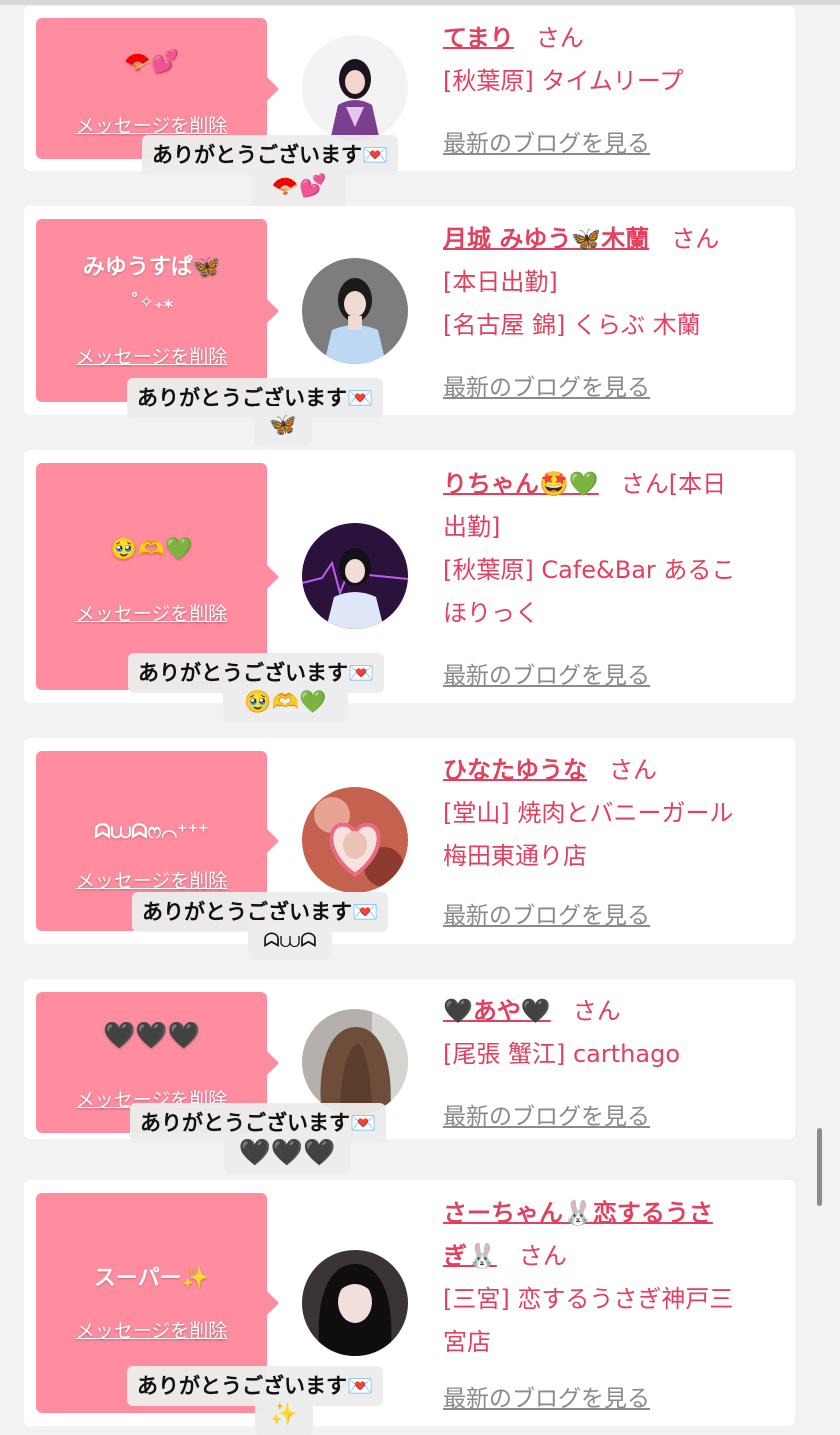 This screenshot has width=840, height=1435. What do you see at coordinates (478, 38) in the screenshot?
I see `cast-name-link: てまり` at bounding box center [478, 38].